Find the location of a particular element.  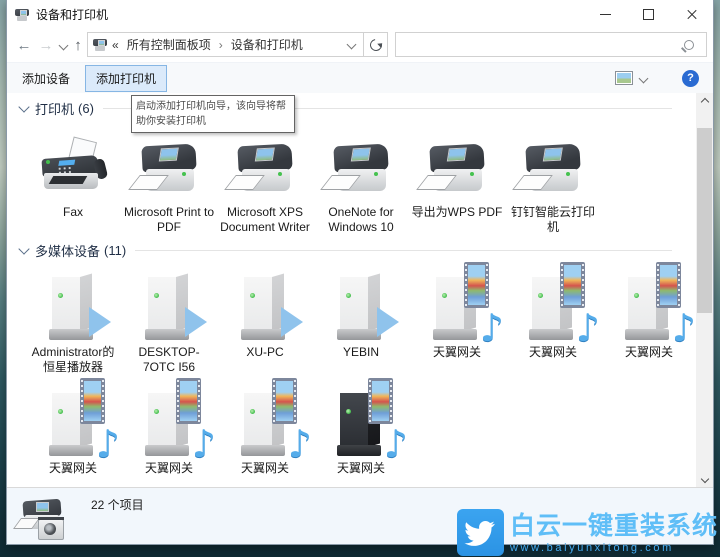

breadcrumb-control-panel-items: 所有控制面板项 is located at coordinates (169, 44).